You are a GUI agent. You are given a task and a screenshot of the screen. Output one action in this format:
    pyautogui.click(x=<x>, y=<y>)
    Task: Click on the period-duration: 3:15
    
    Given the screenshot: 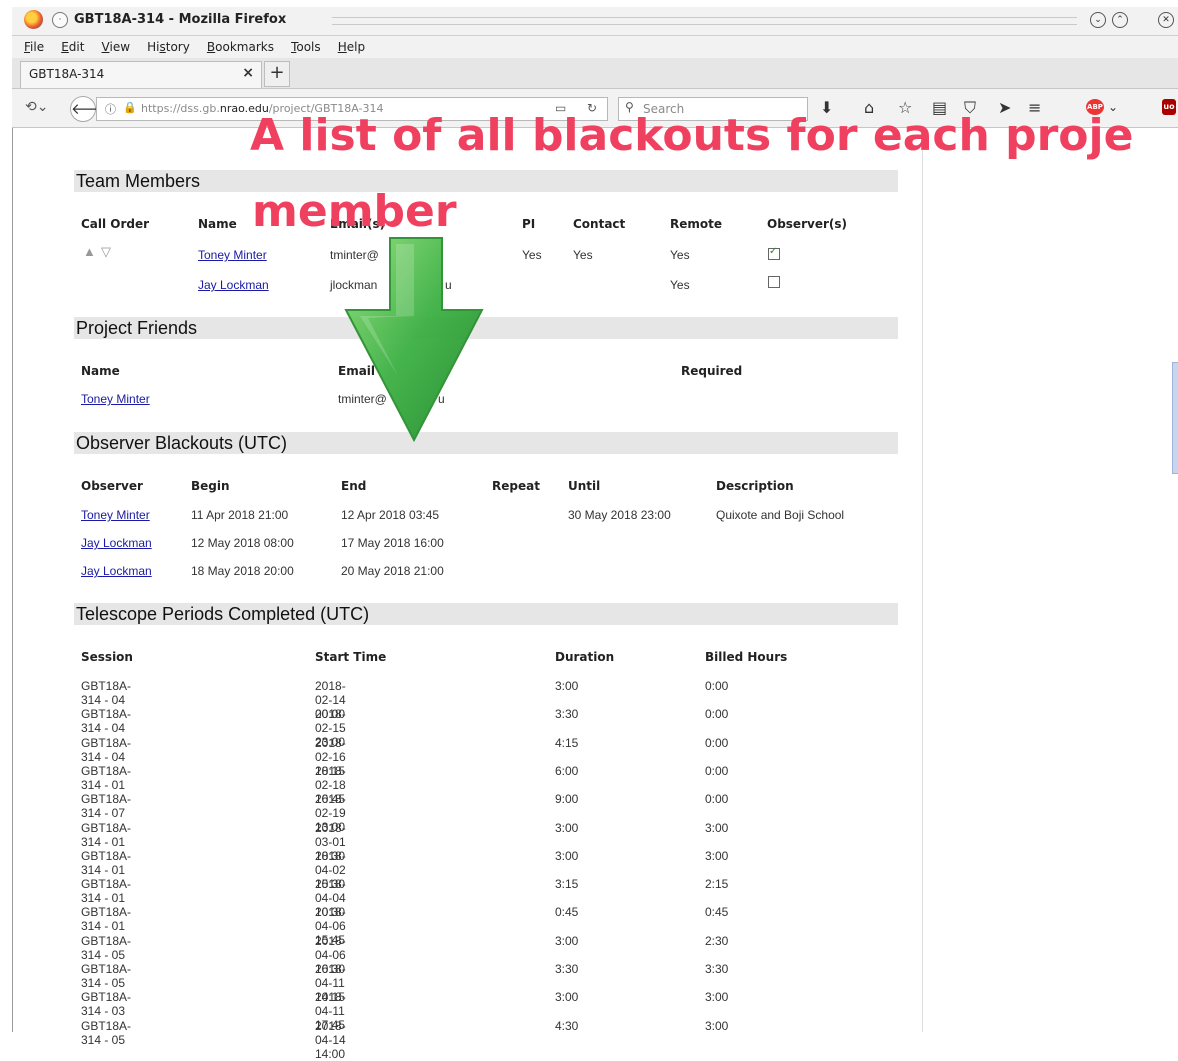 What is the action you would take?
    pyautogui.click(x=567, y=884)
    